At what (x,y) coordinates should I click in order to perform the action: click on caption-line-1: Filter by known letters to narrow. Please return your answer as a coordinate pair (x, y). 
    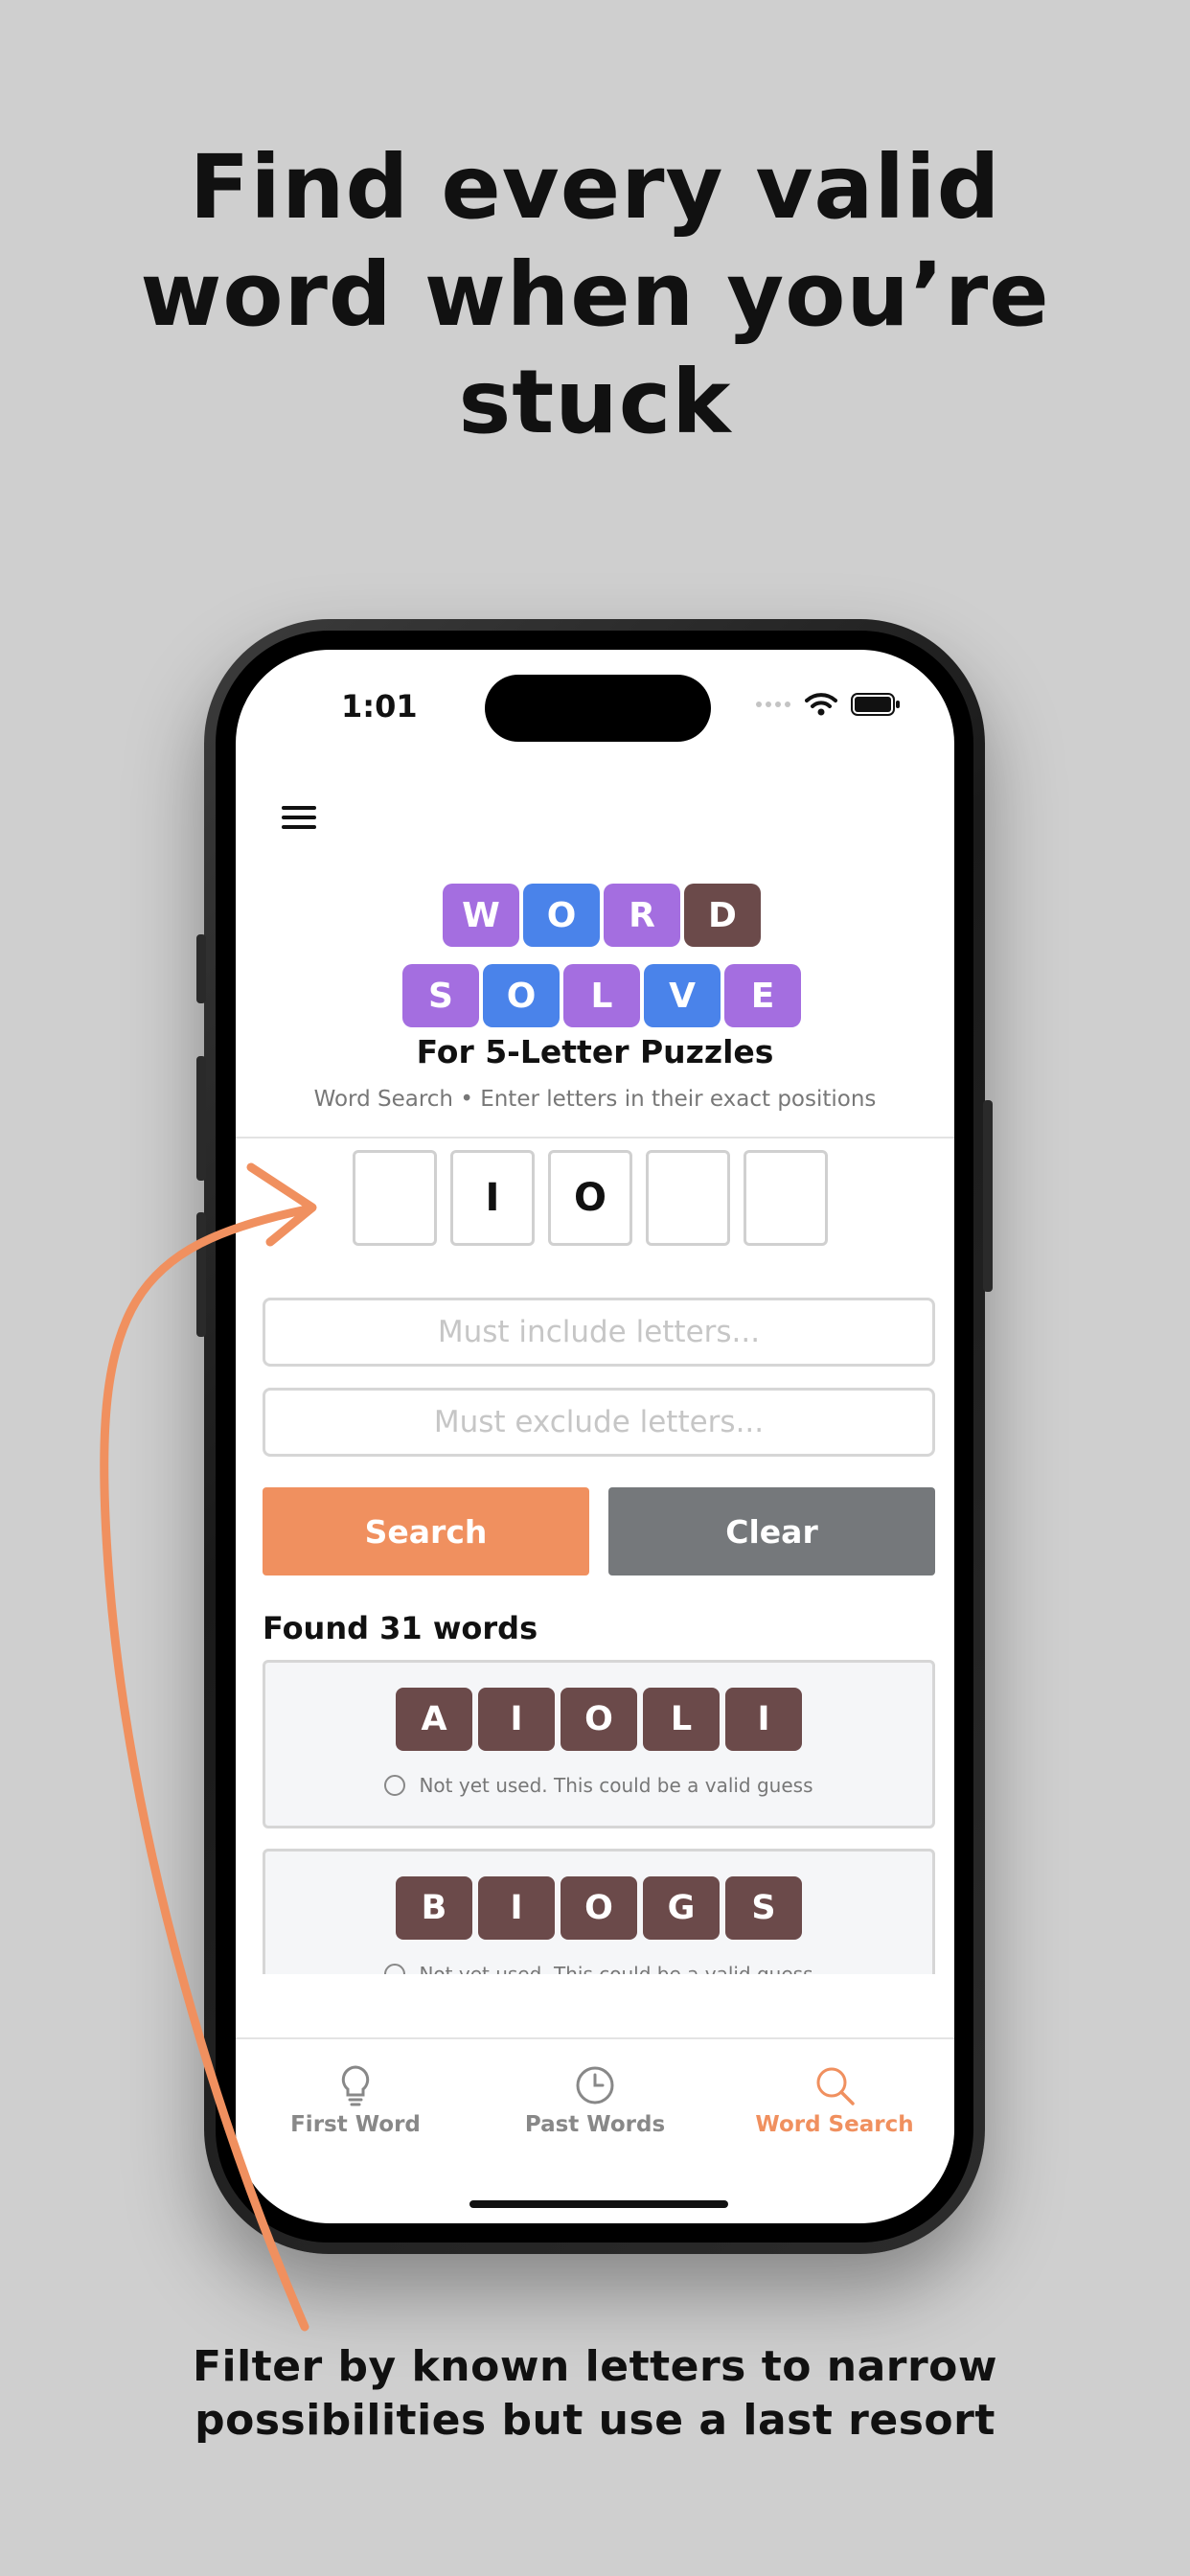
    Looking at the image, I should click on (595, 2366).